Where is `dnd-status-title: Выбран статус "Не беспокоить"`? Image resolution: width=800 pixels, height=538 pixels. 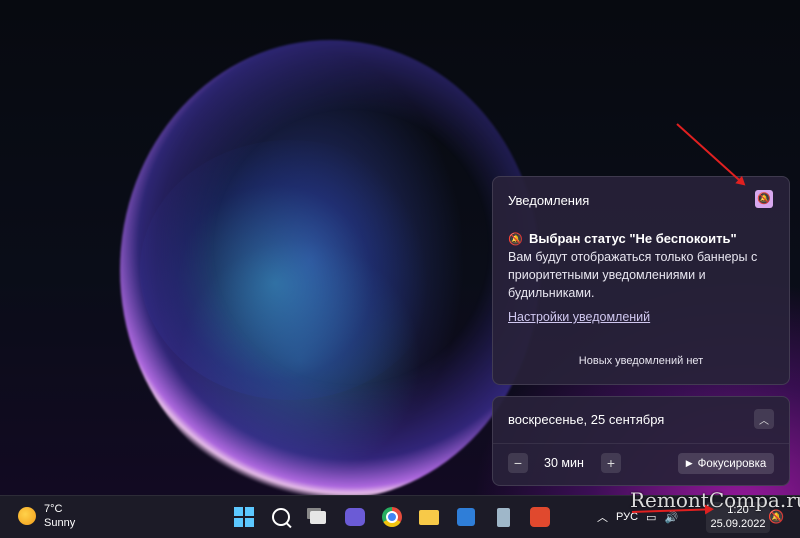
dnd-status-title: Выбран статус "Не беспокоить" is located at coordinates (632, 238).